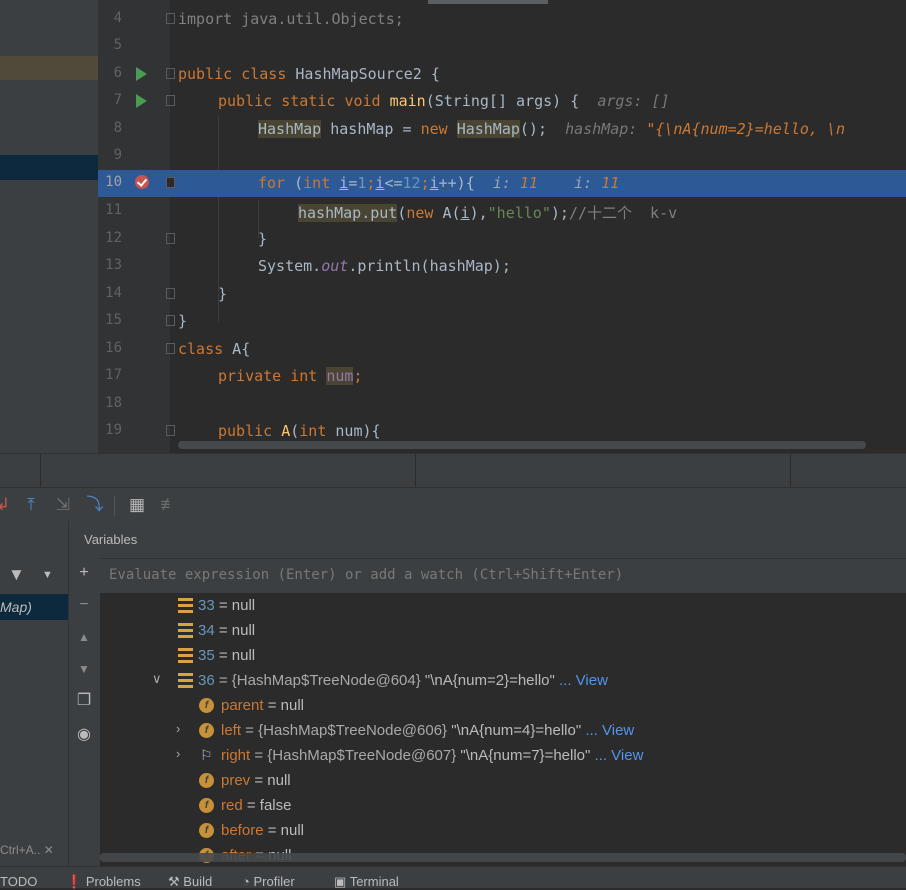 Image resolution: width=906 pixels, height=890 pixels. I want to click on code-line-12: 12 }, so click(502, 239).